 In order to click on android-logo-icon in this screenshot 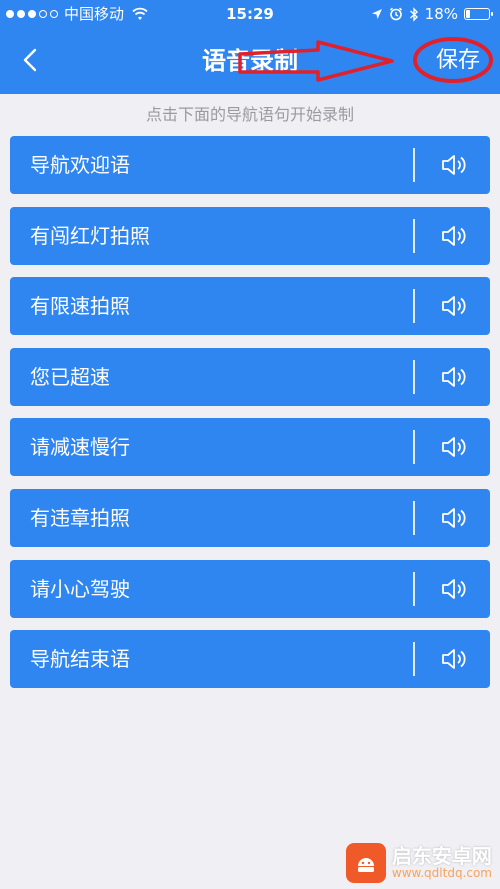, I will do `click(365, 865)`.